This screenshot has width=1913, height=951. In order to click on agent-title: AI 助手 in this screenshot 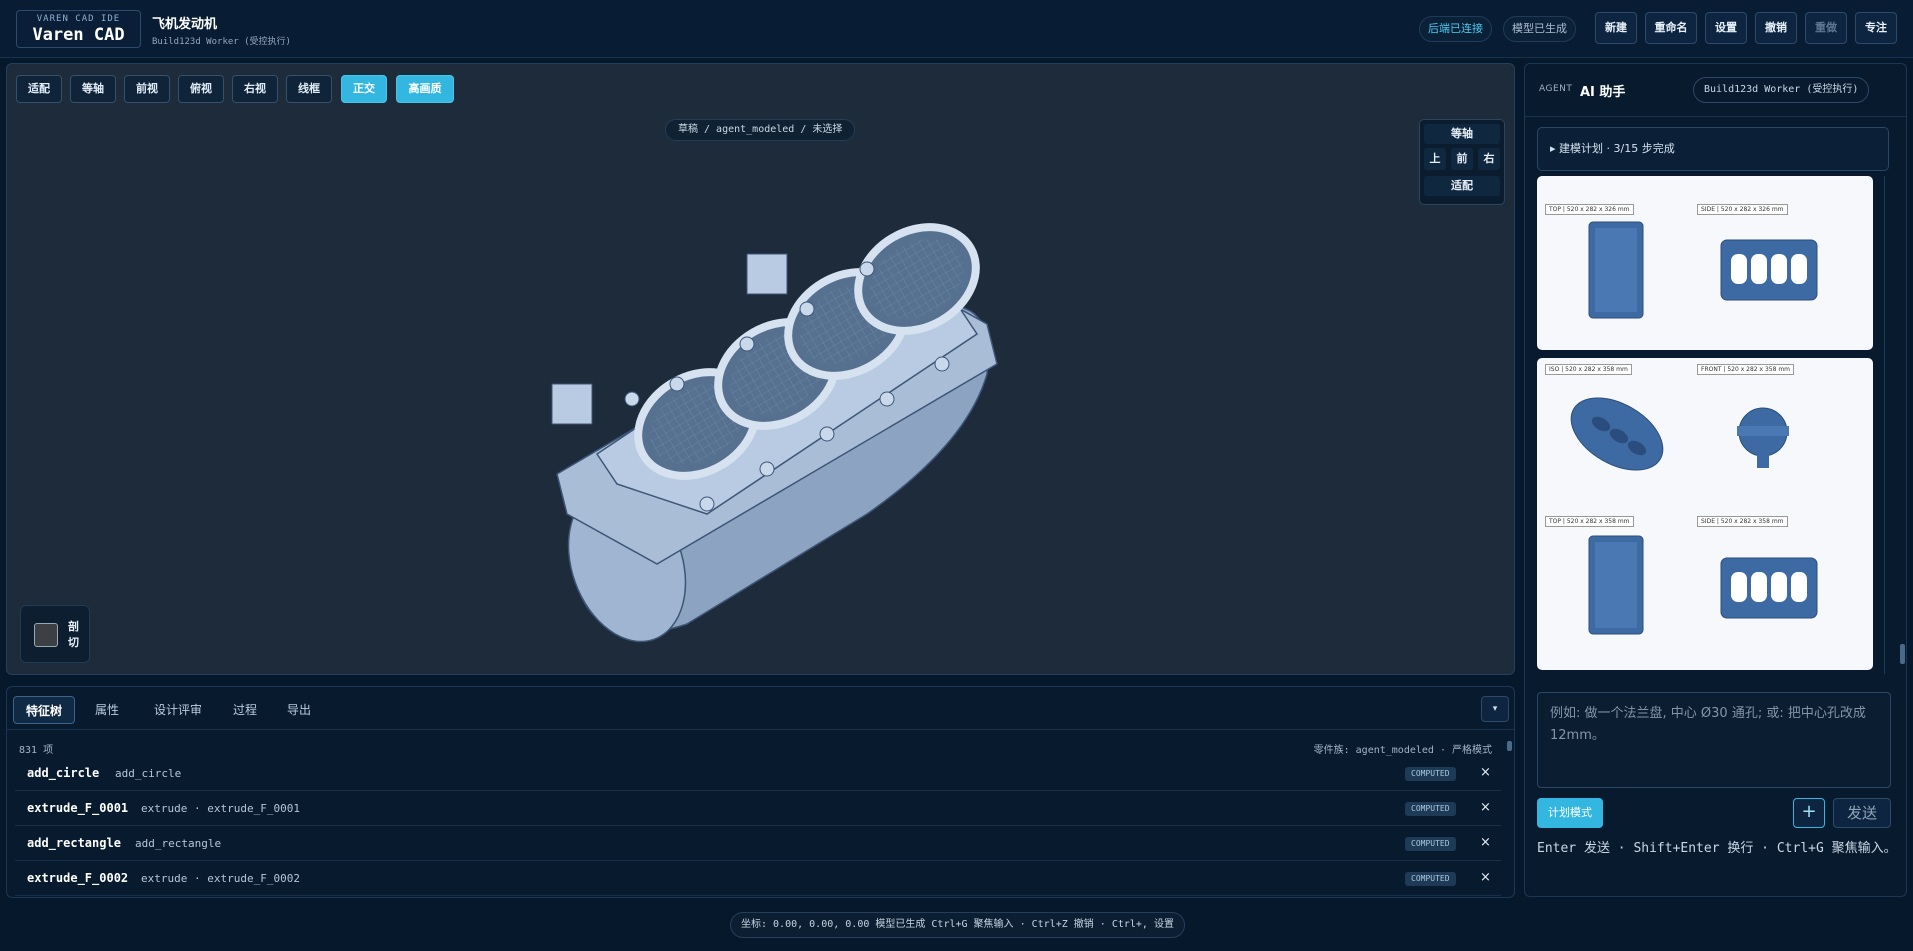, I will do `click(1603, 92)`.